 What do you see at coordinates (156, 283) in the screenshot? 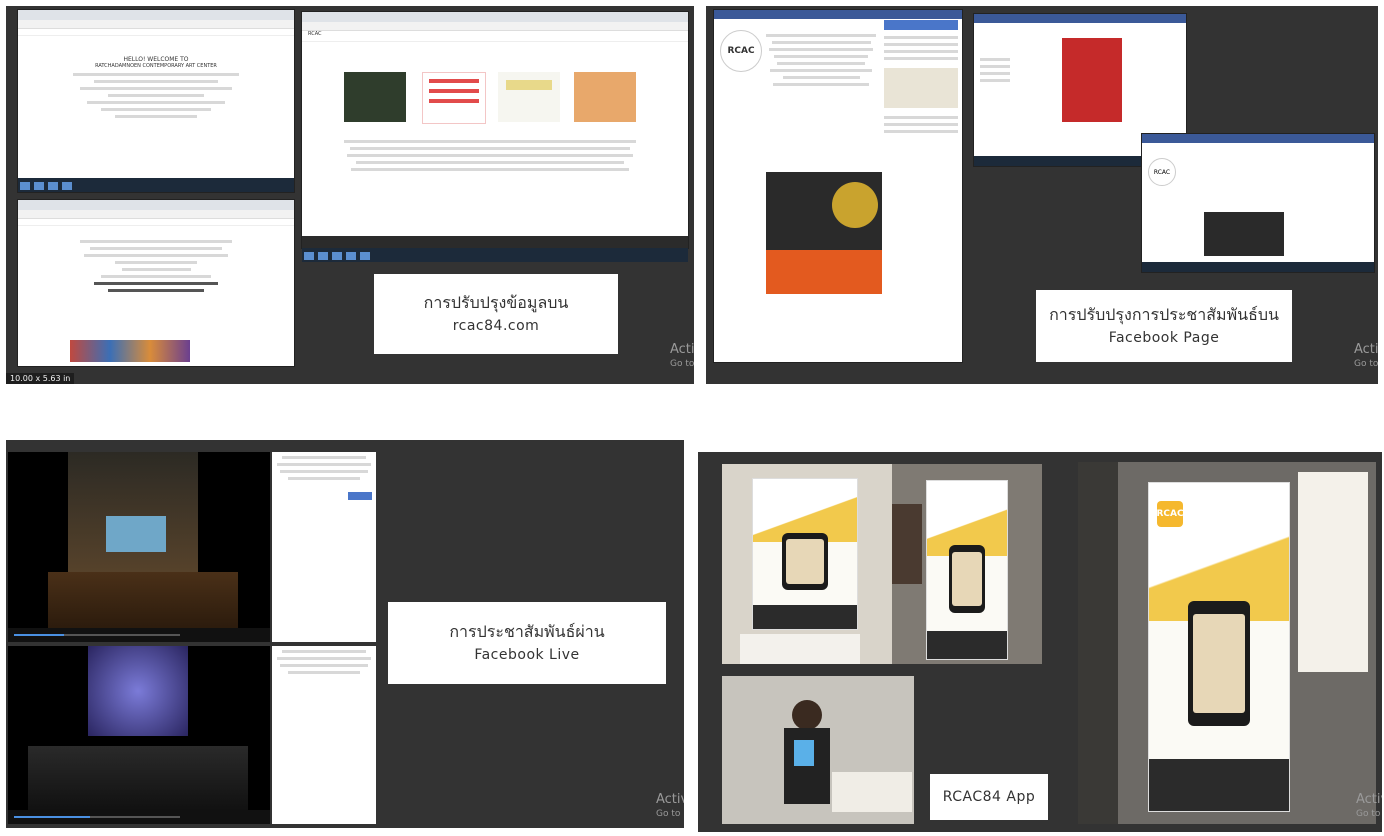
I see `website-window-bottom-left` at bounding box center [156, 283].